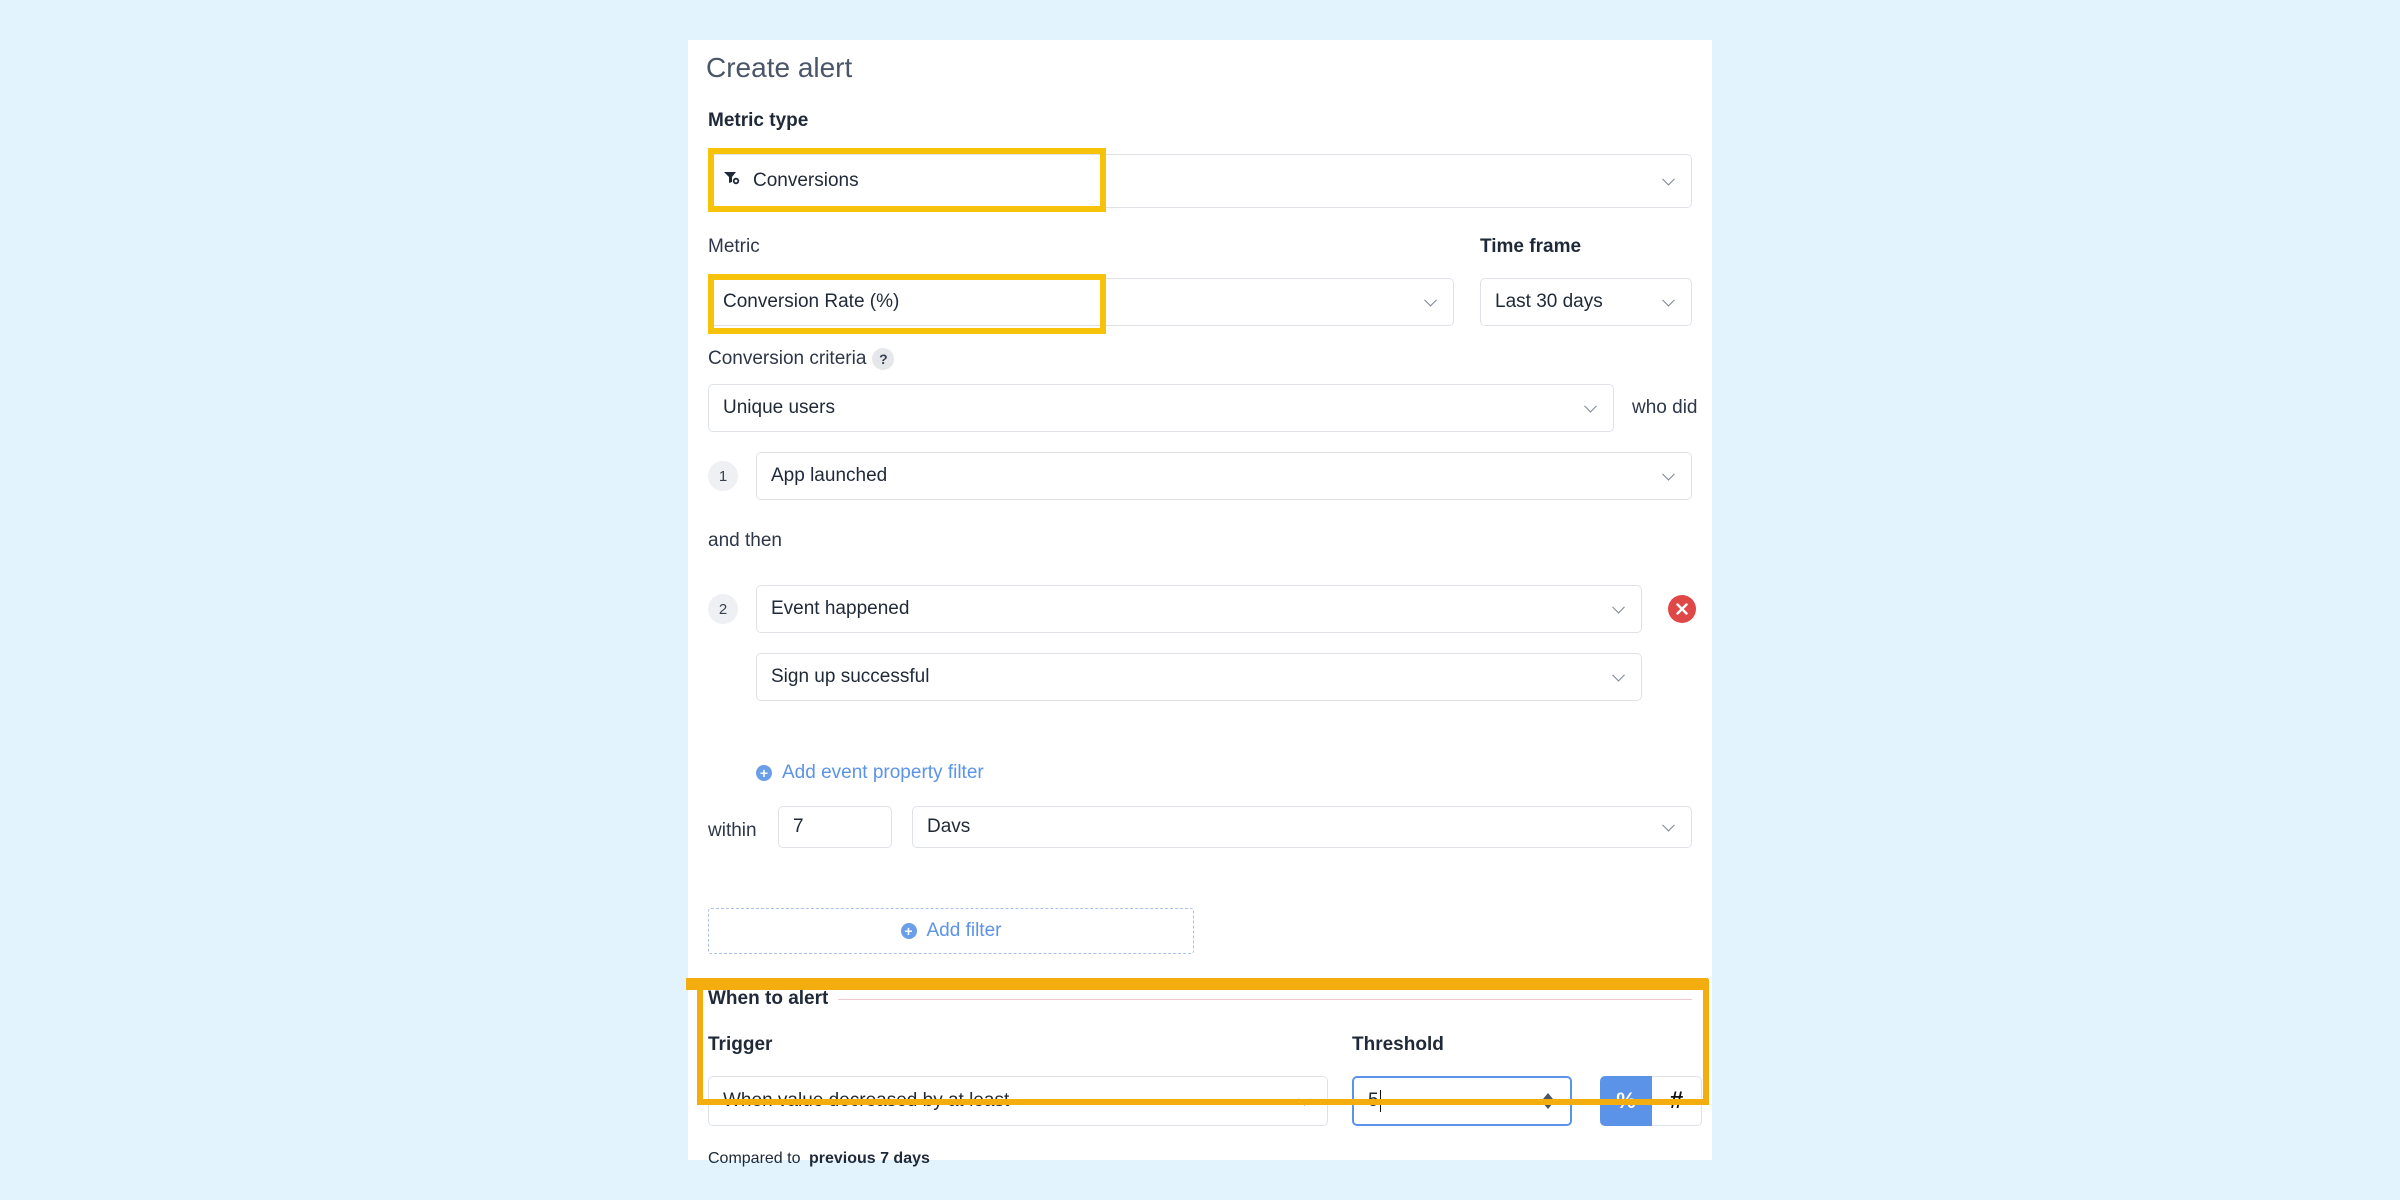  I want to click on within-unit-select: Davs, so click(1302, 827).